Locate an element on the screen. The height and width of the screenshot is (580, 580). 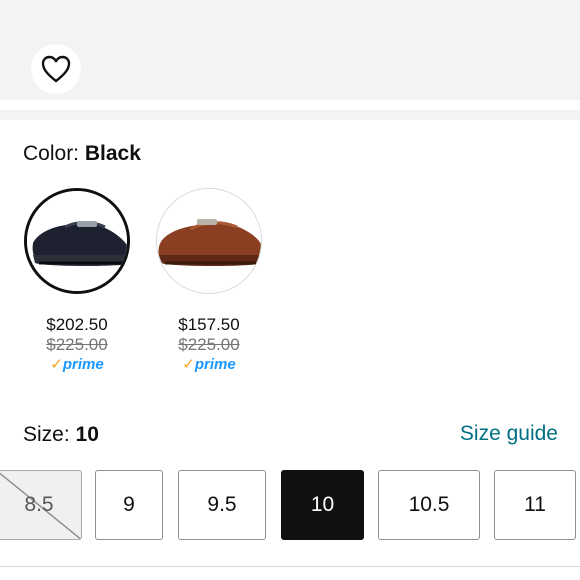
size-option-10: 10 is located at coordinates (322, 505).